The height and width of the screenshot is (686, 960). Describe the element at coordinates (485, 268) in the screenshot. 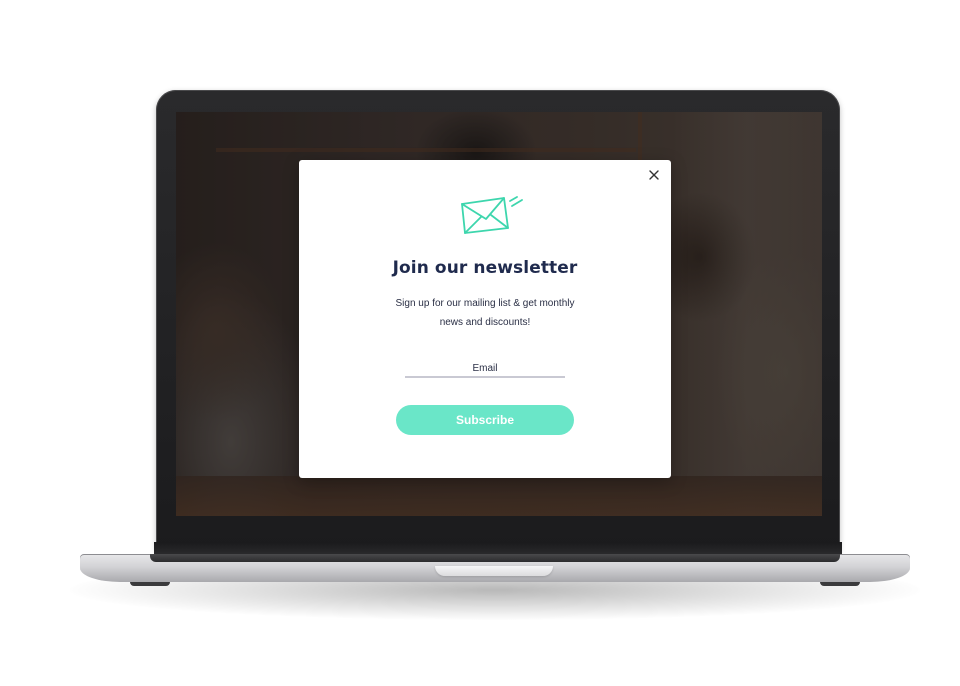

I see `modal-title: Join our newsletter` at that location.